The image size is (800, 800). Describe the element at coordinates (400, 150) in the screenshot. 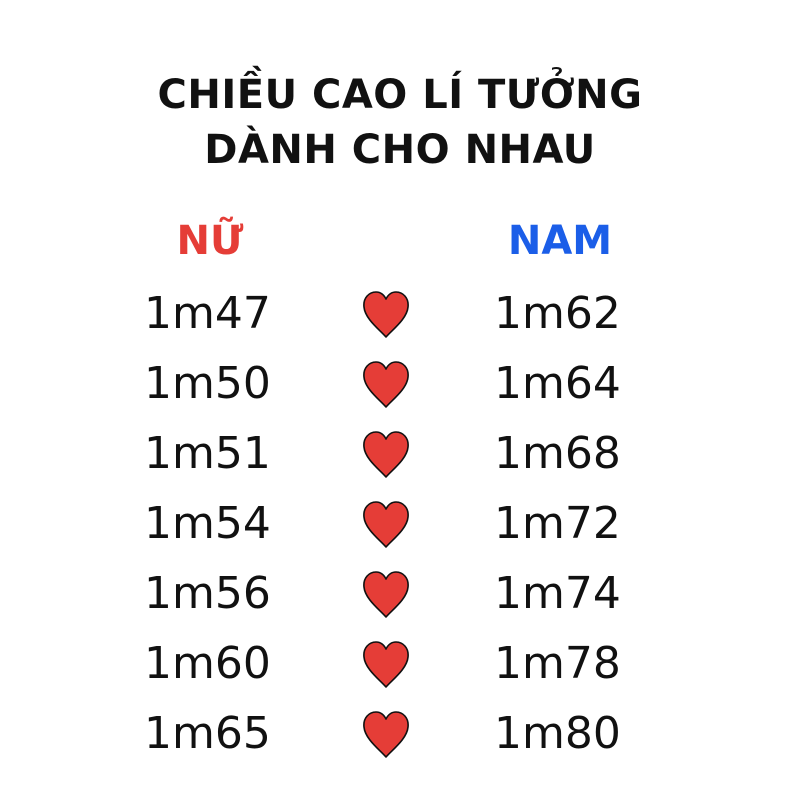

I see `page-title-line-2: DÀNH CHO NHAU` at that location.